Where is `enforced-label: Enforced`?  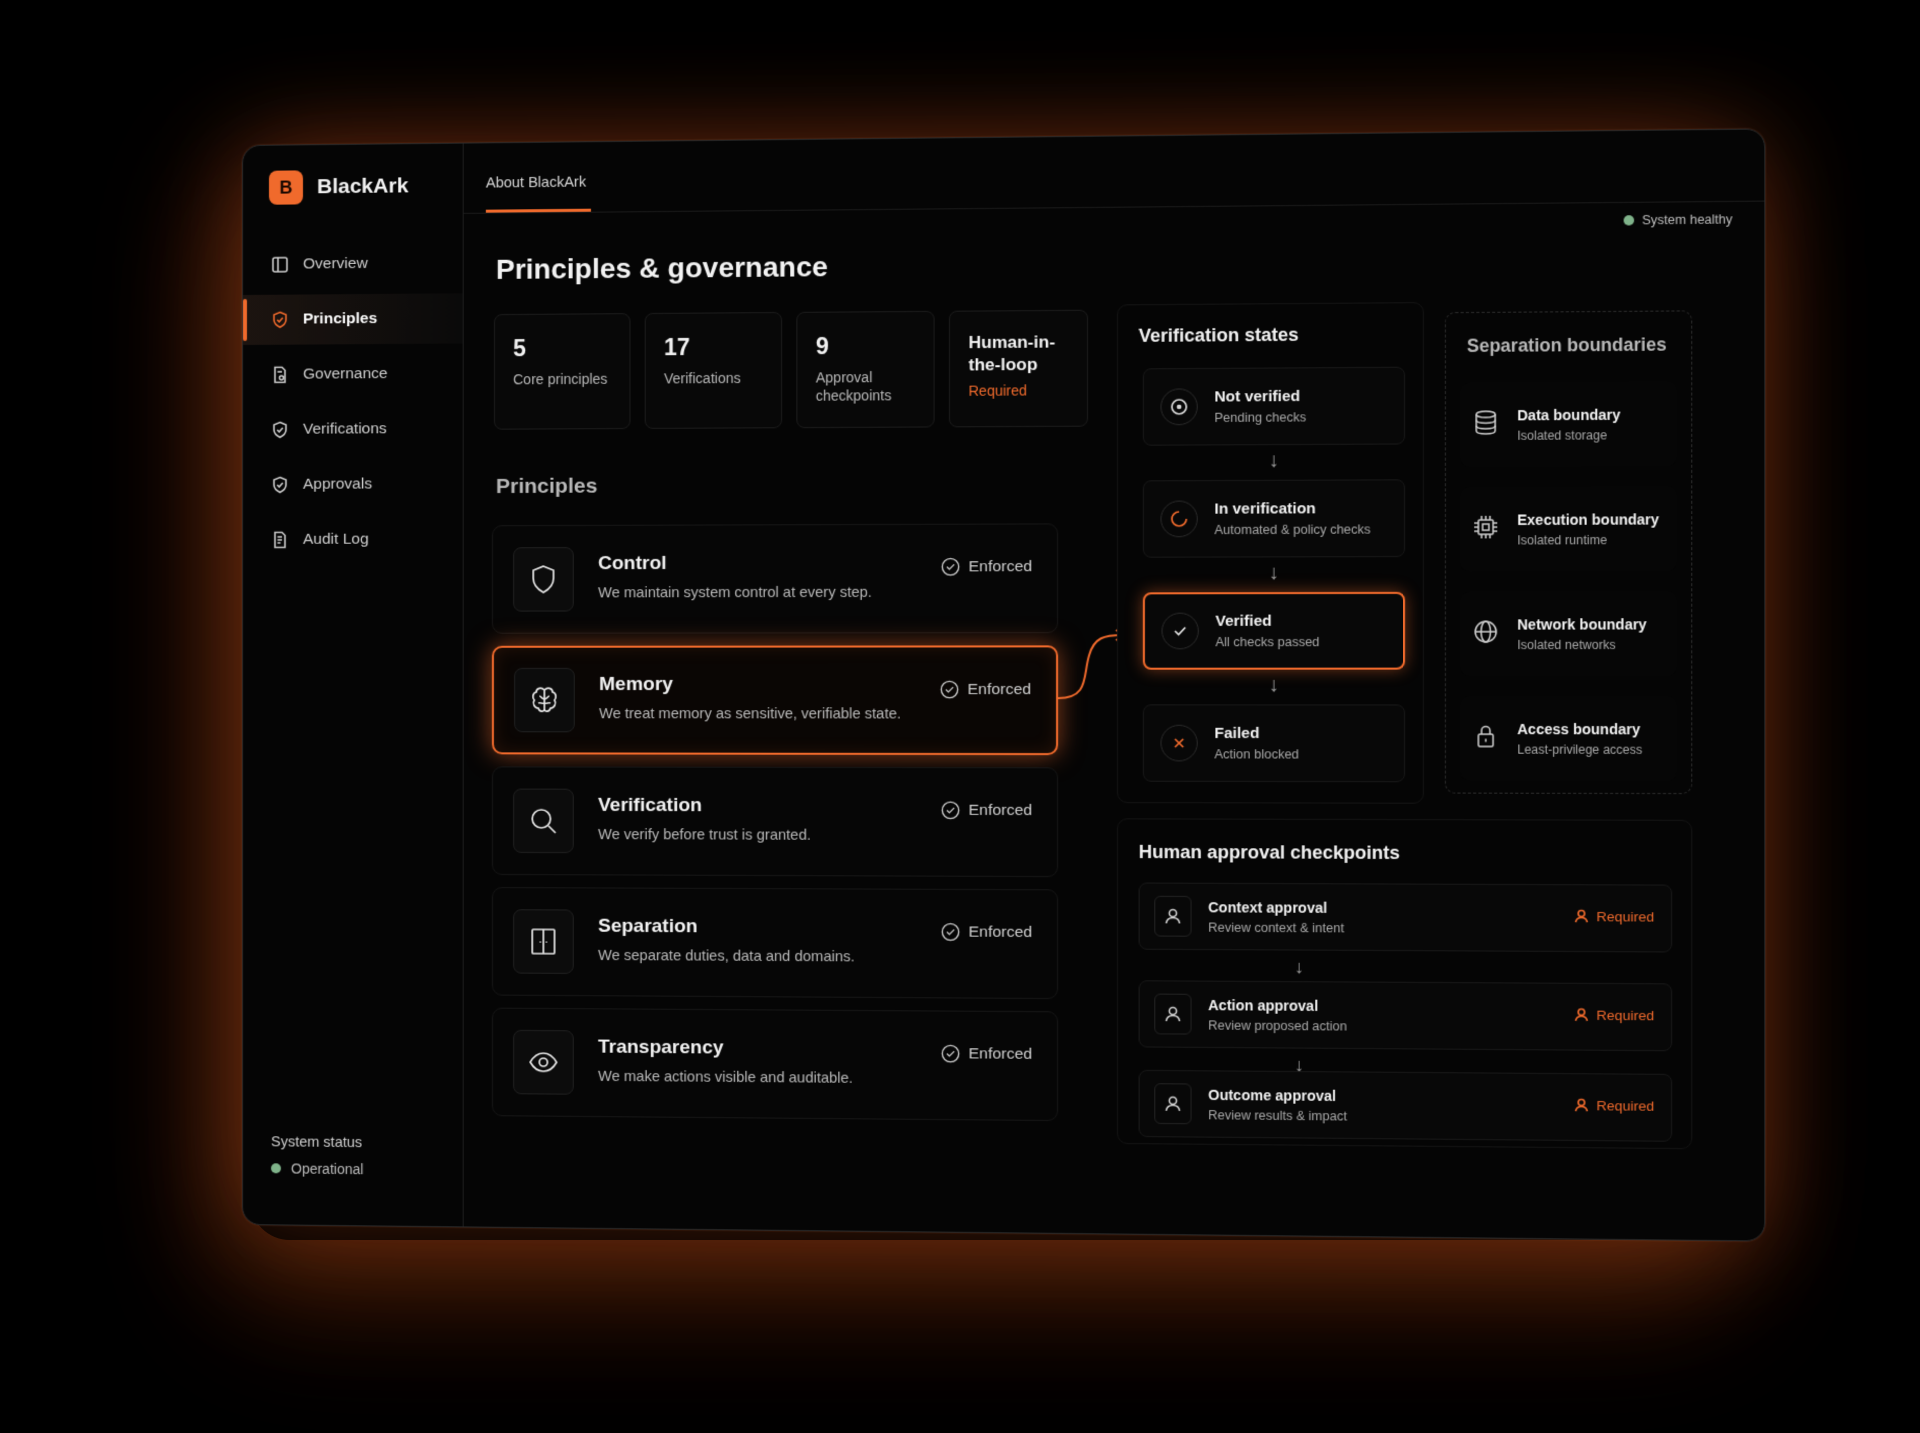 enforced-label: Enforced is located at coordinates (1000, 566).